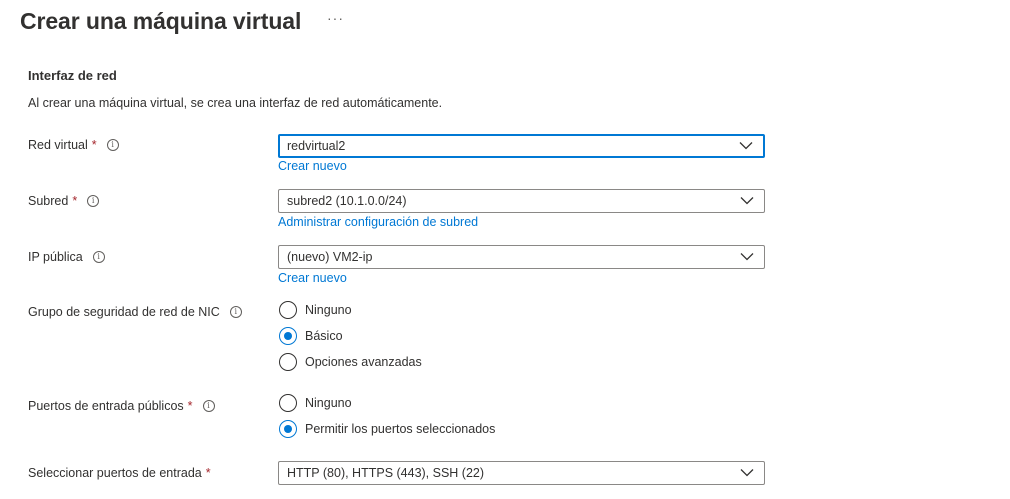 The image size is (1010, 499). Describe the element at coordinates (312, 278) in the screenshot. I see `crear-nuevo-ip-link: Crear nuevo` at that location.